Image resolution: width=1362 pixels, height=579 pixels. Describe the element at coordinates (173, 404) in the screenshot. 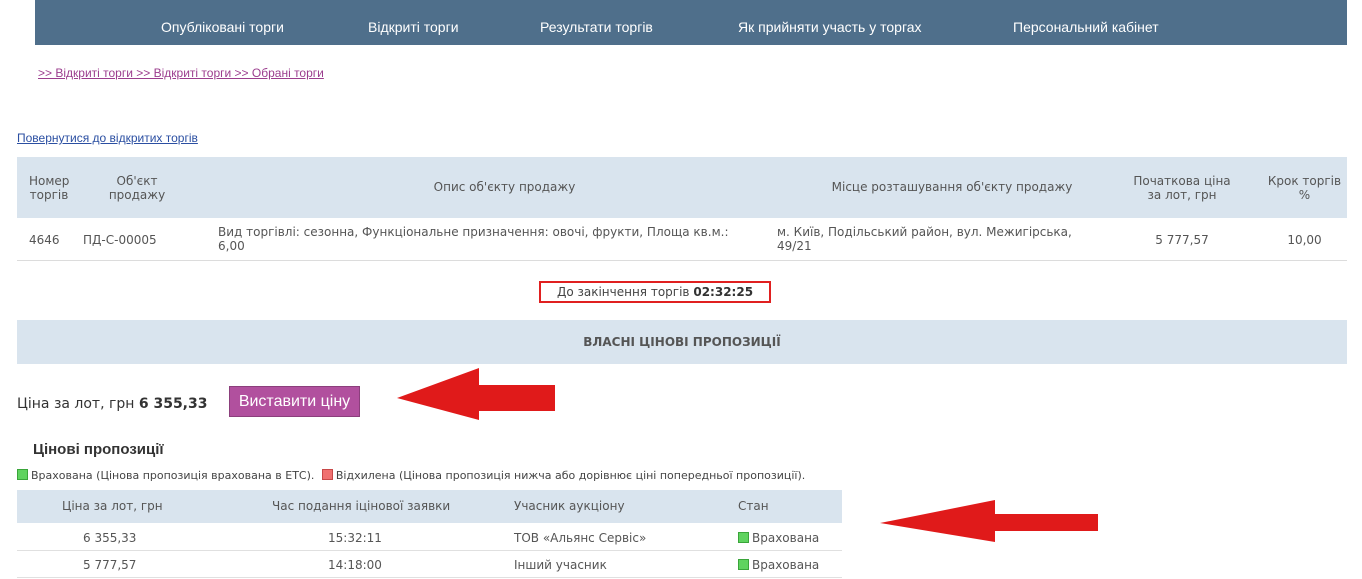

I see `lot-price-value: 6 355,33` at that location.